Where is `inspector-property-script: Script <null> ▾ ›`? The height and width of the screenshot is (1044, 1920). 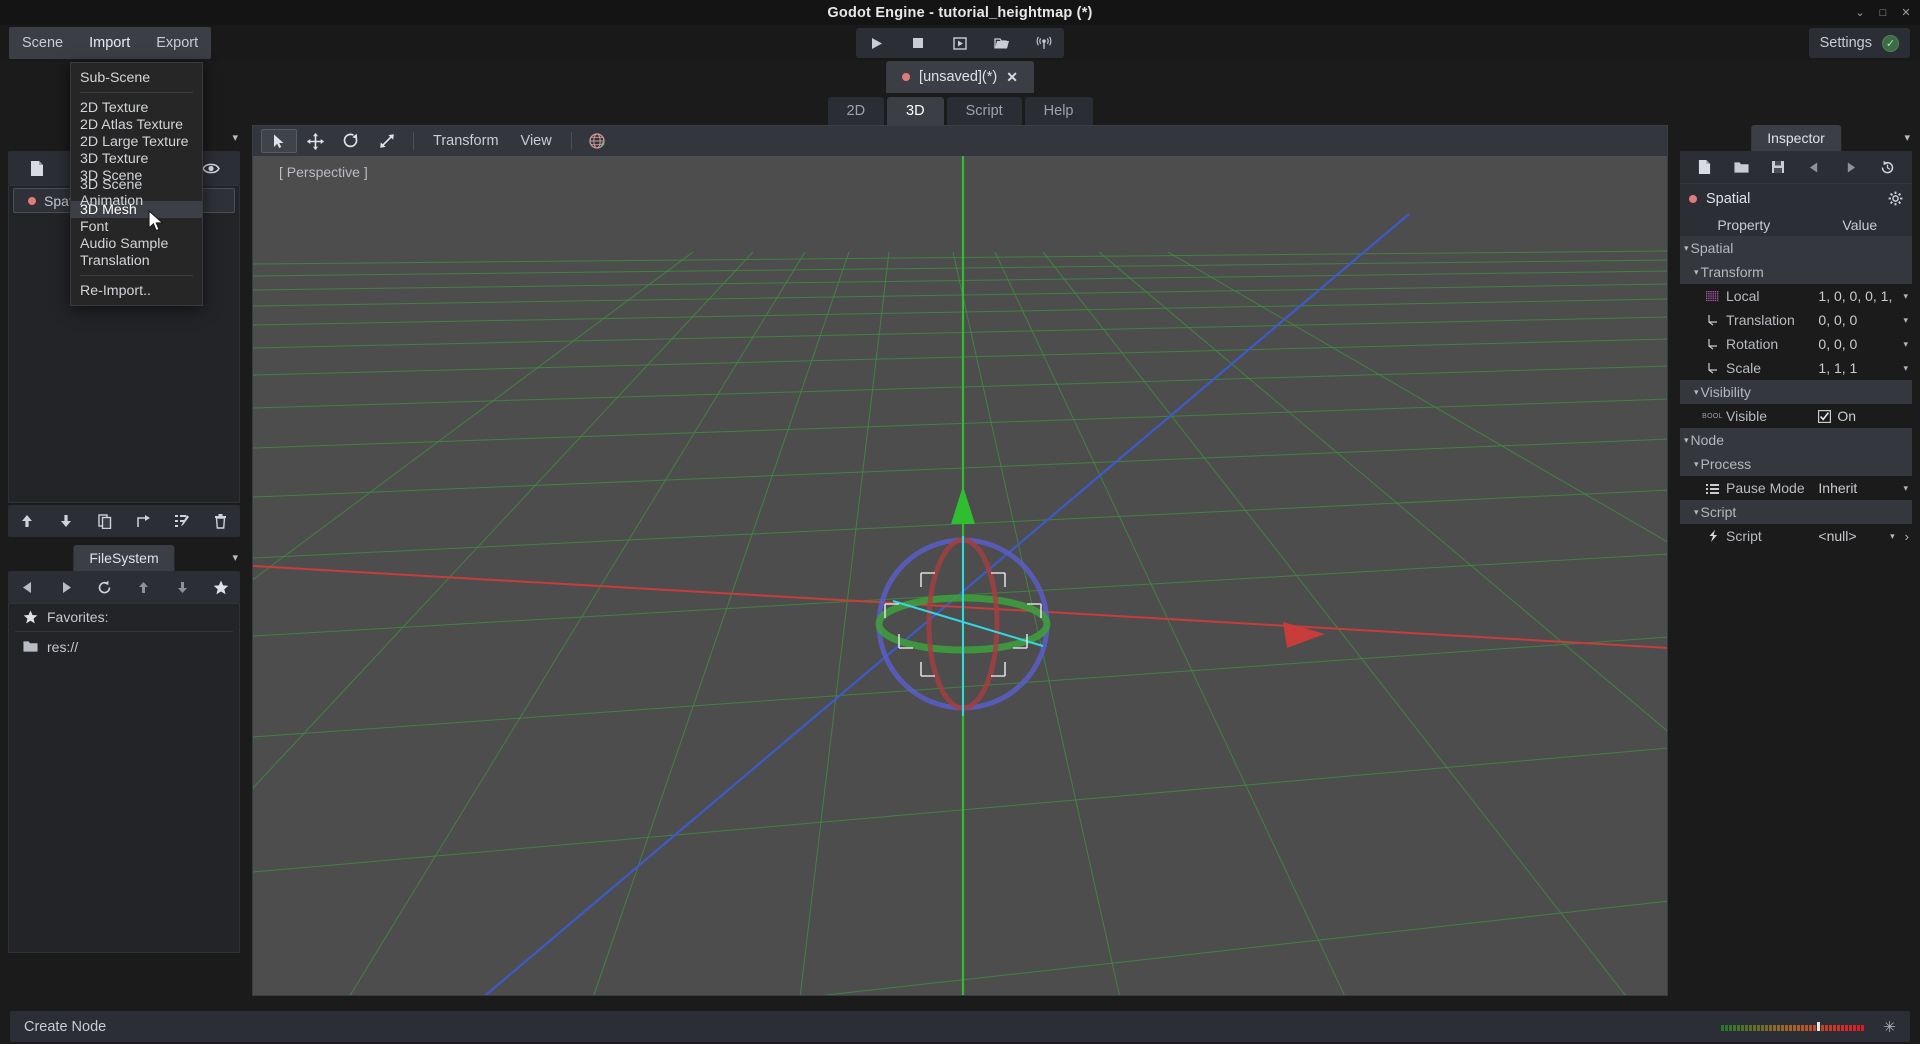 inspector-property-script: Script <null> ▾ › is located at coordinates (1796, 536).